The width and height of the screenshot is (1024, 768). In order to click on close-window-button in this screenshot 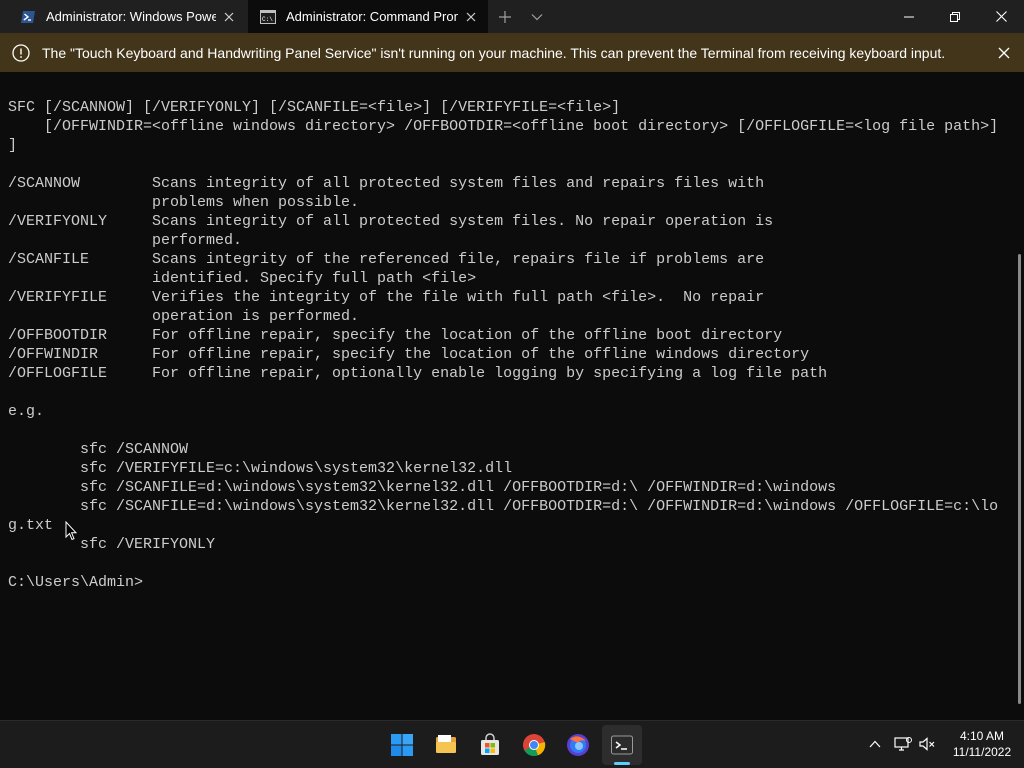, I will do `click(1001, 16)`.